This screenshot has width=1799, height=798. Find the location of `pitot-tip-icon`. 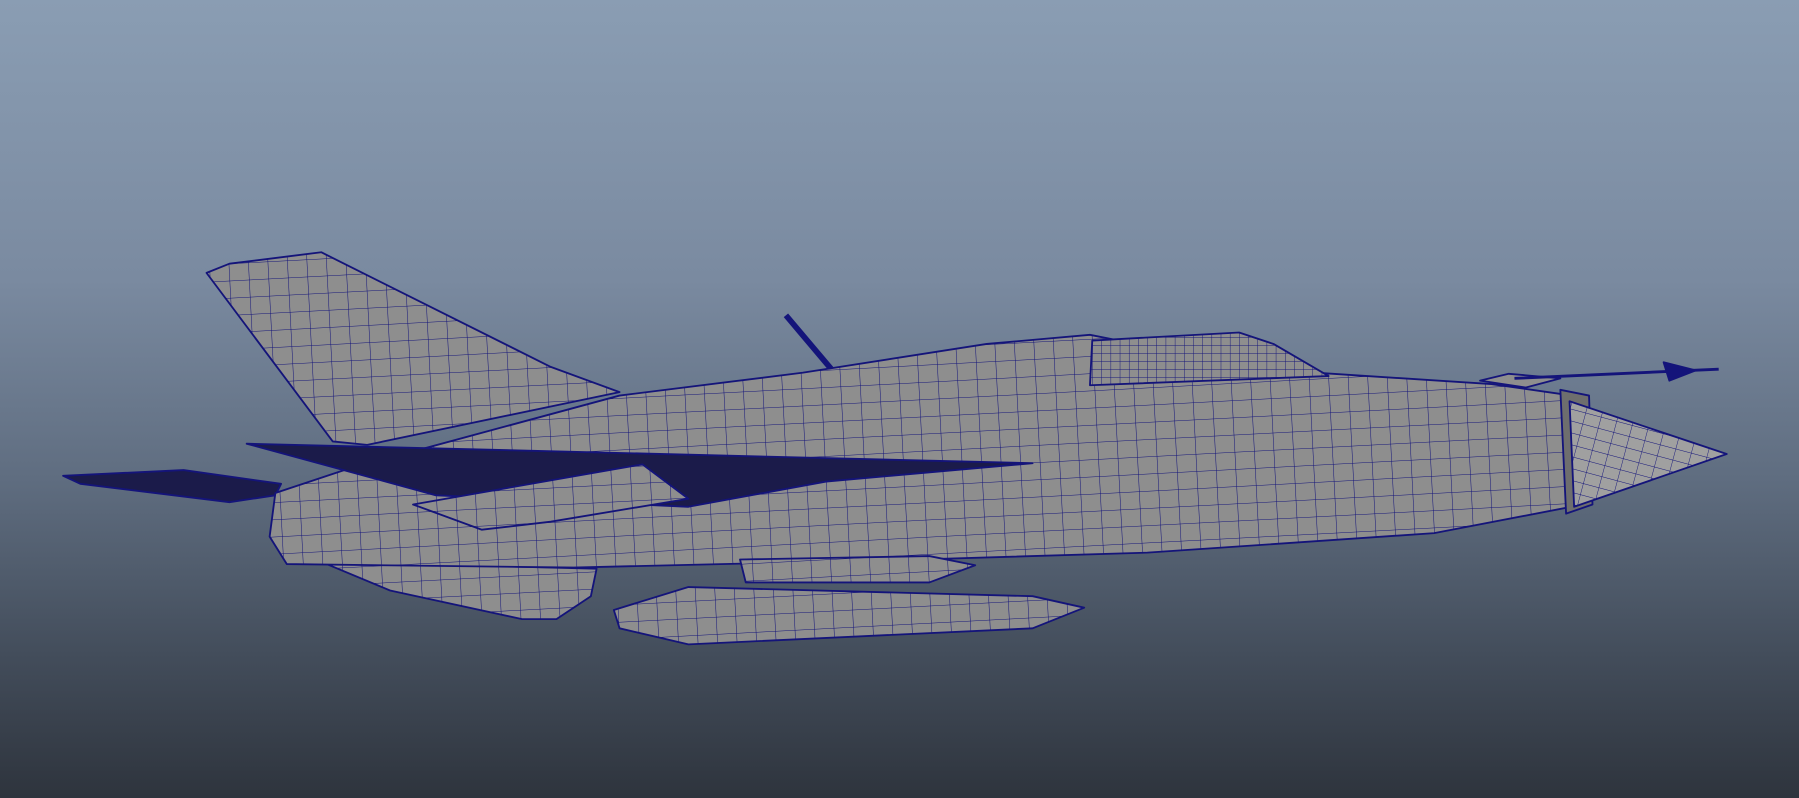

pitot-tip-icon is located at coordinates (1679, 371).